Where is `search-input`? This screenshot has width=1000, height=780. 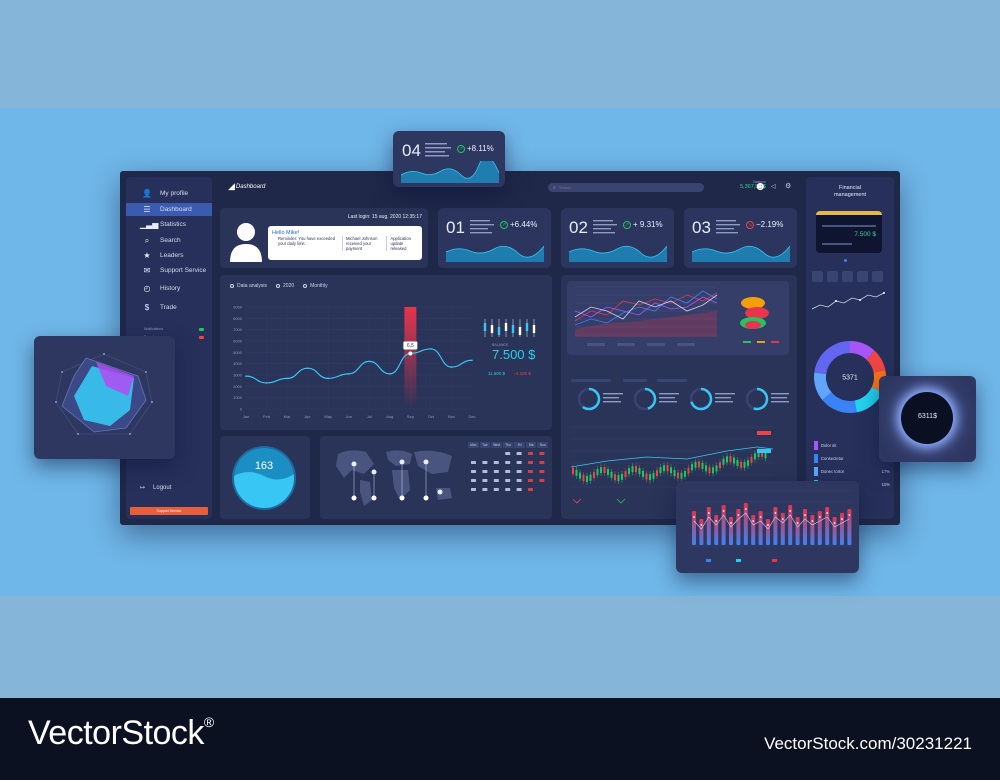
search-input is located at coordinates (618, 187).